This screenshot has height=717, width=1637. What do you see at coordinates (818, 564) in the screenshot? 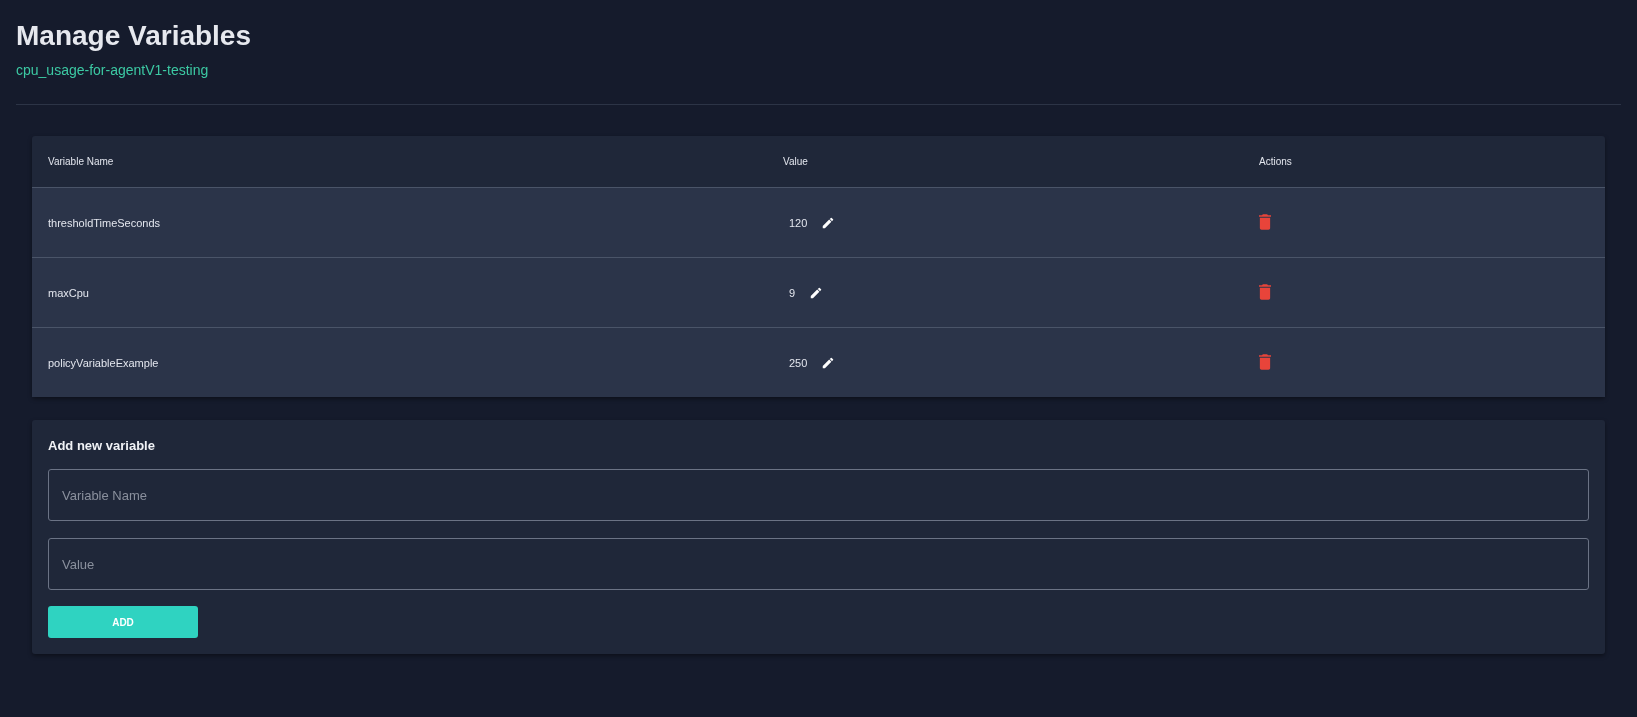
I see `input-field: Value` at bounding box center [818, 564].